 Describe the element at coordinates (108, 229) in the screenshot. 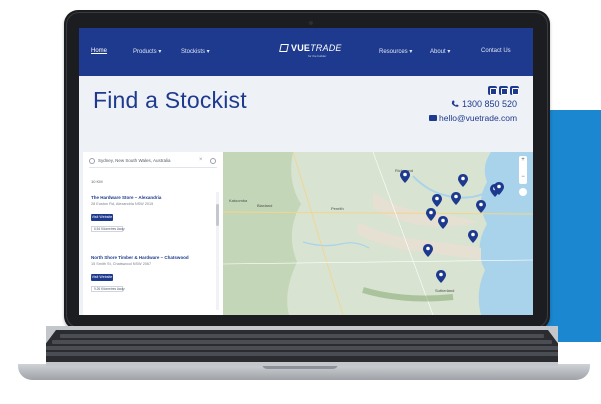

I see `distance-badge: 6.54 Kilometres Away` at that location.